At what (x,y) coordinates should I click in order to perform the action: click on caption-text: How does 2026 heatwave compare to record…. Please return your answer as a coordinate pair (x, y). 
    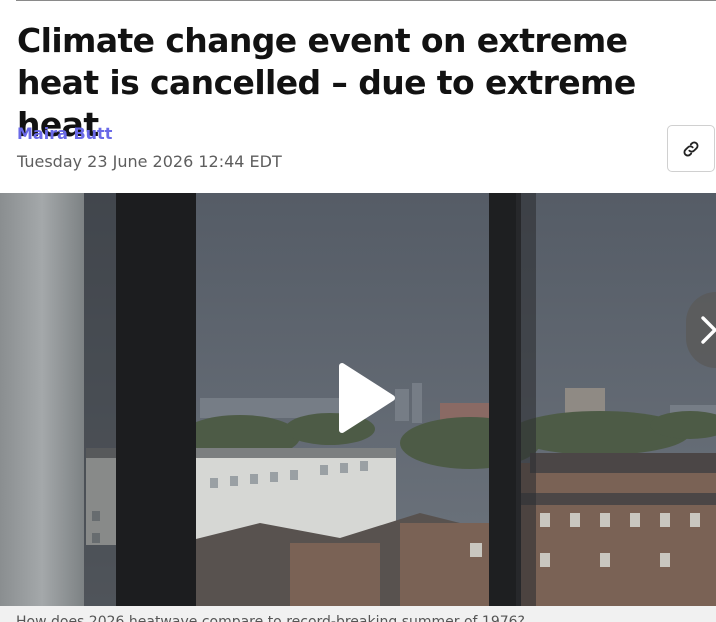
    Looking at the image, I should click on (270, 618).